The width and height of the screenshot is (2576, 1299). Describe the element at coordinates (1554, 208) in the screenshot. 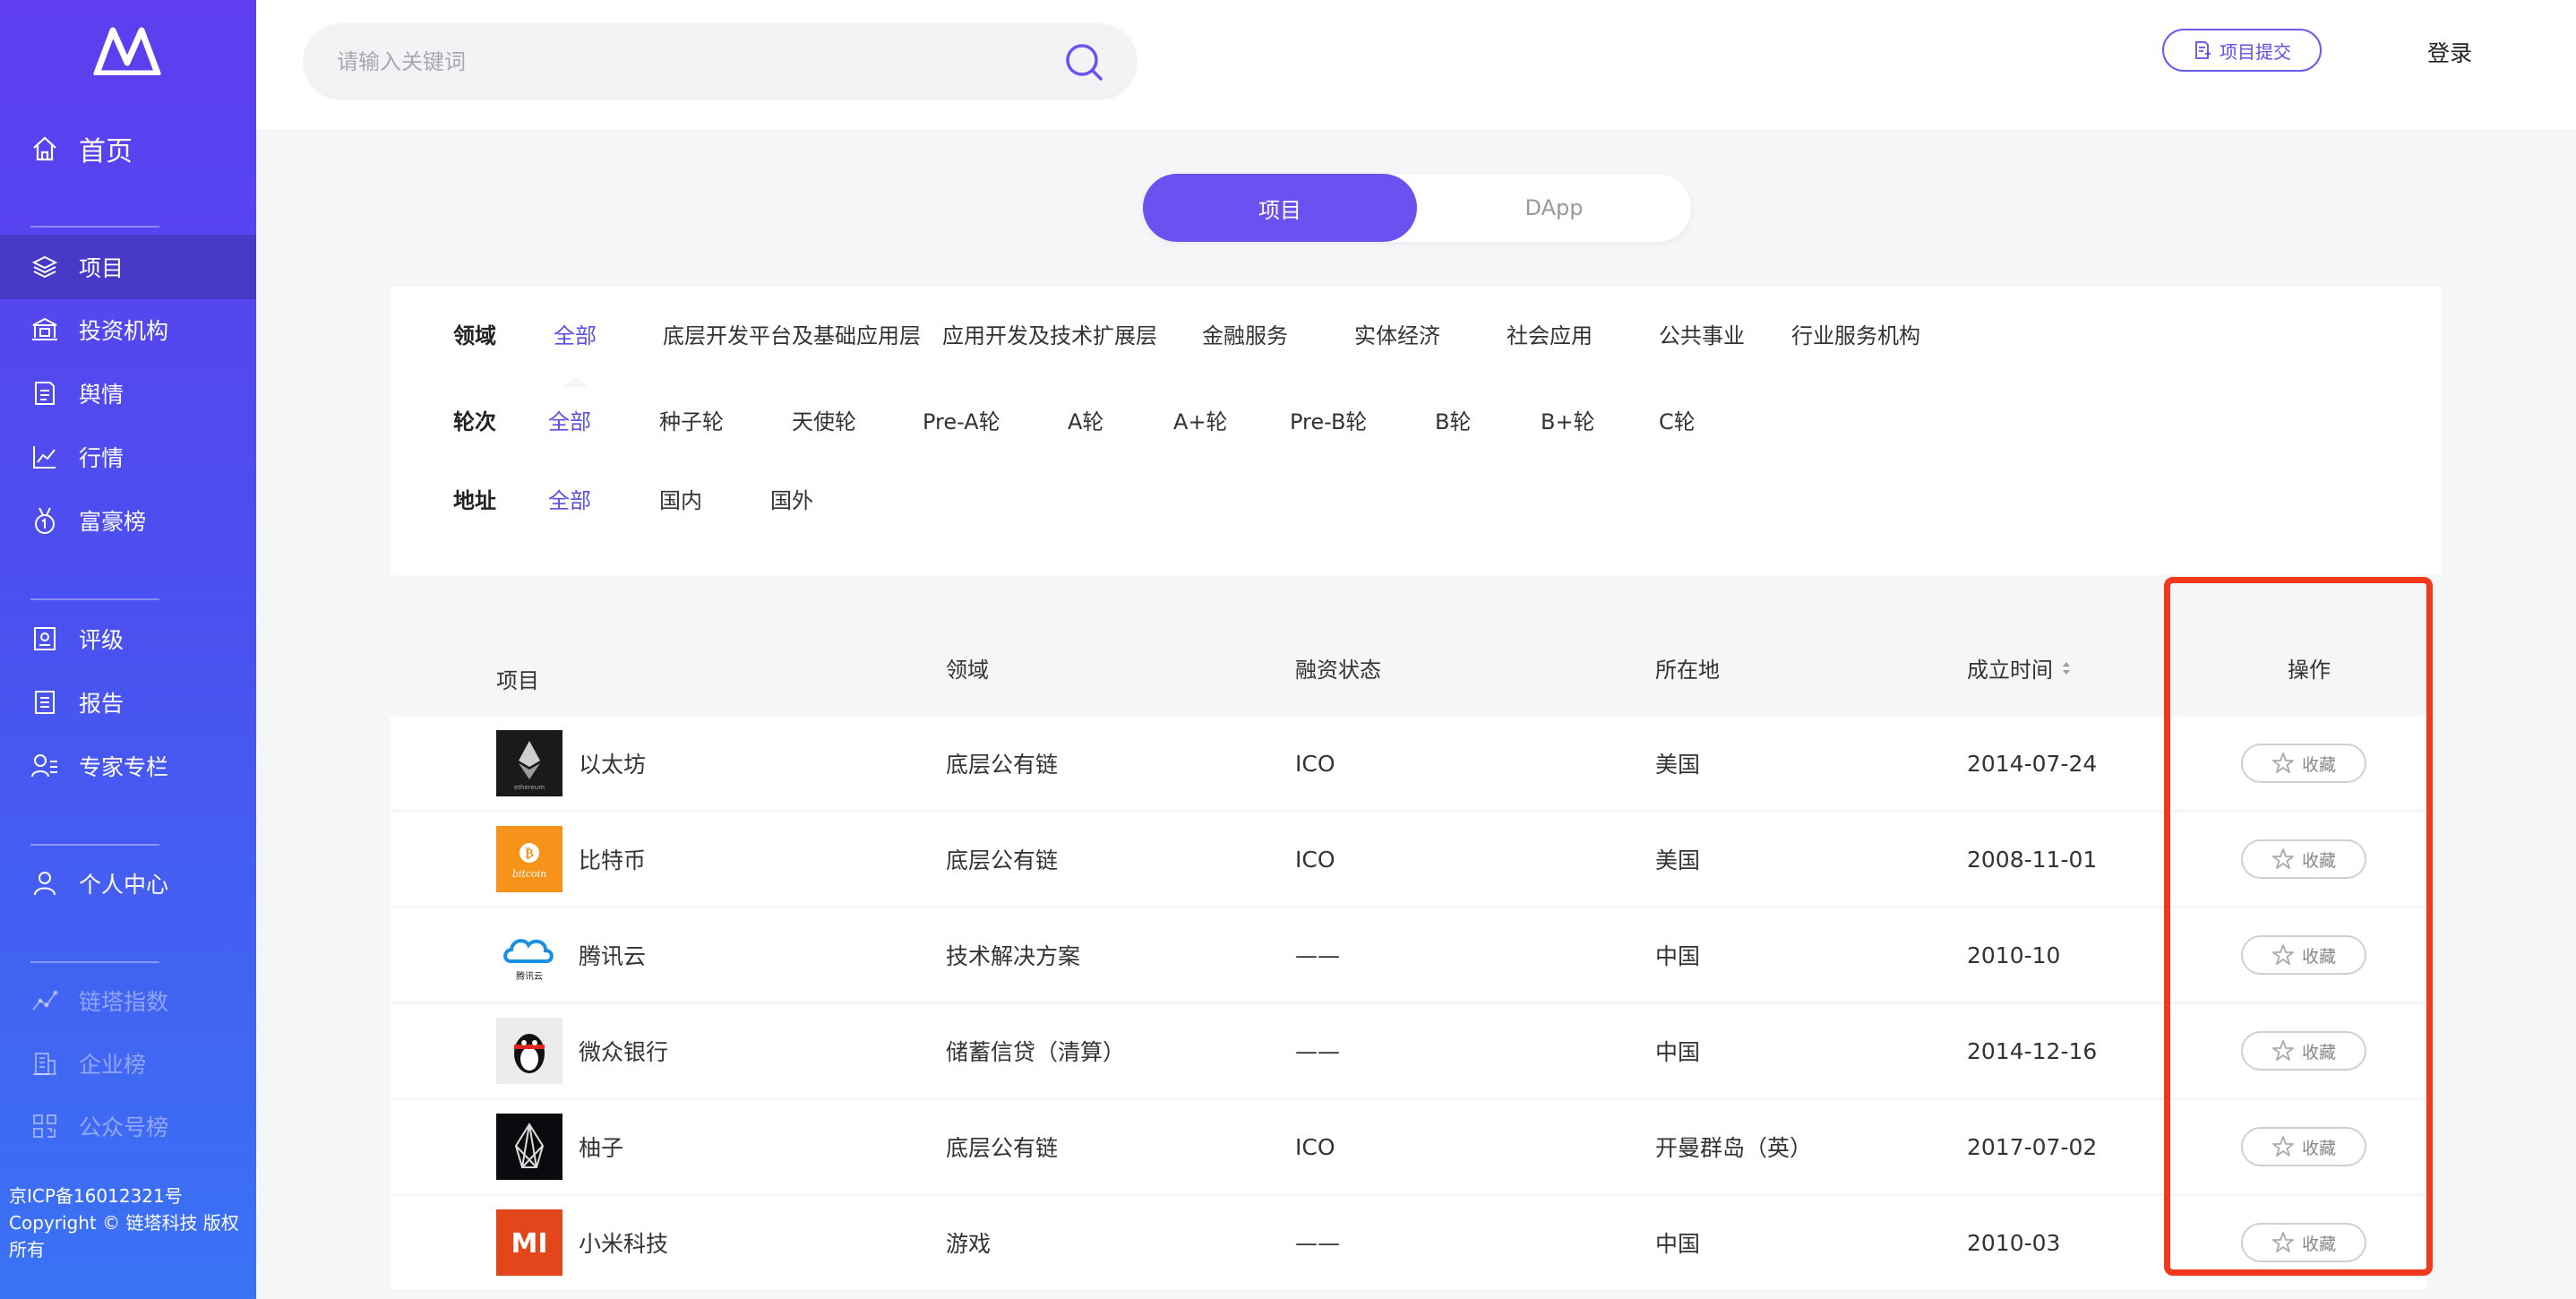

I see `tab-dapp: DApp` at that location.